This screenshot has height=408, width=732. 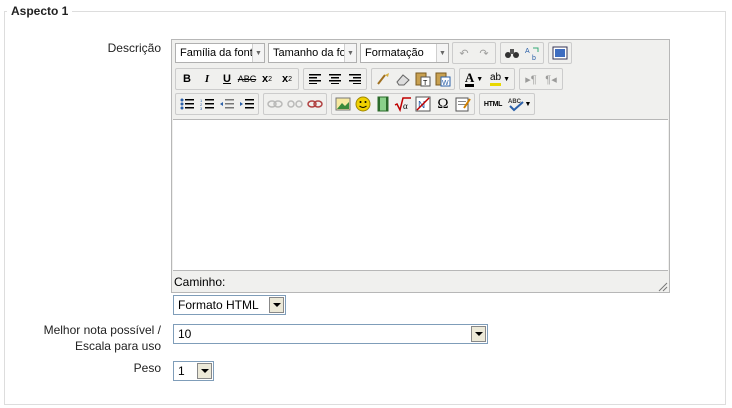 What do you see at coordinates (383, 104) in the screenshot?
I see `media-icon` at bounding box center [383, 104].